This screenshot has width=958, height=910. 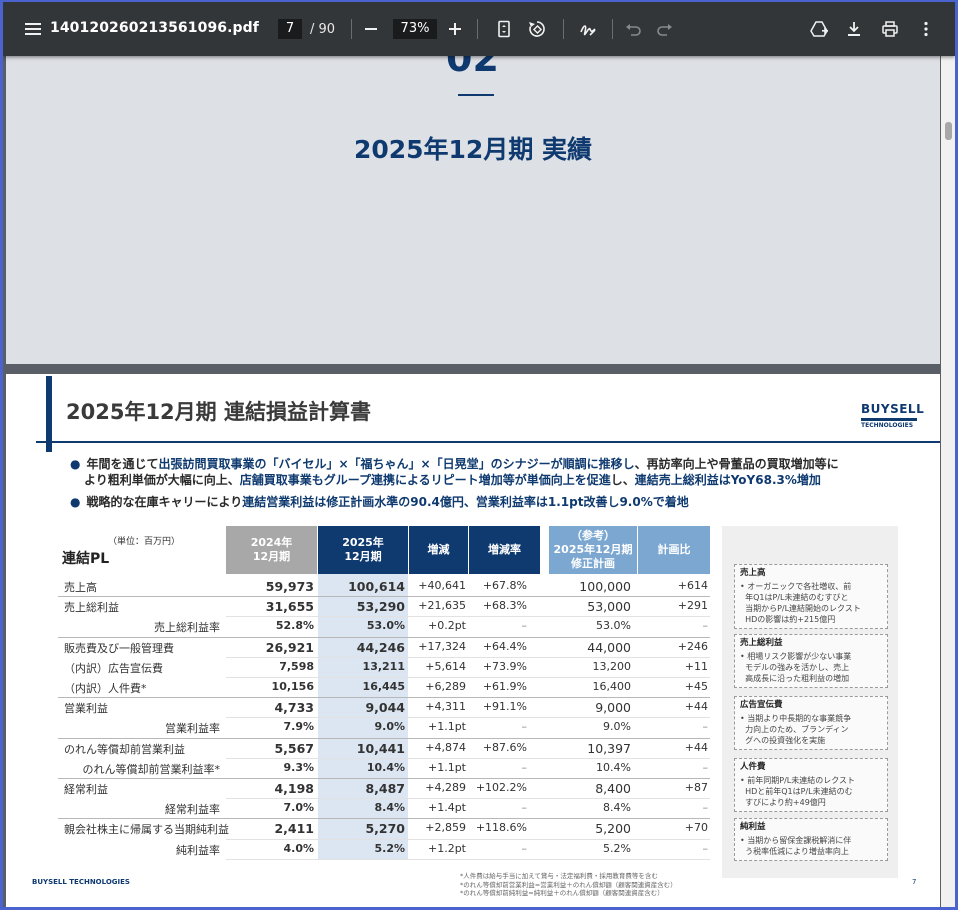 I want to click on cell-fy2024: 52.8%, so click(x=294, y=626).